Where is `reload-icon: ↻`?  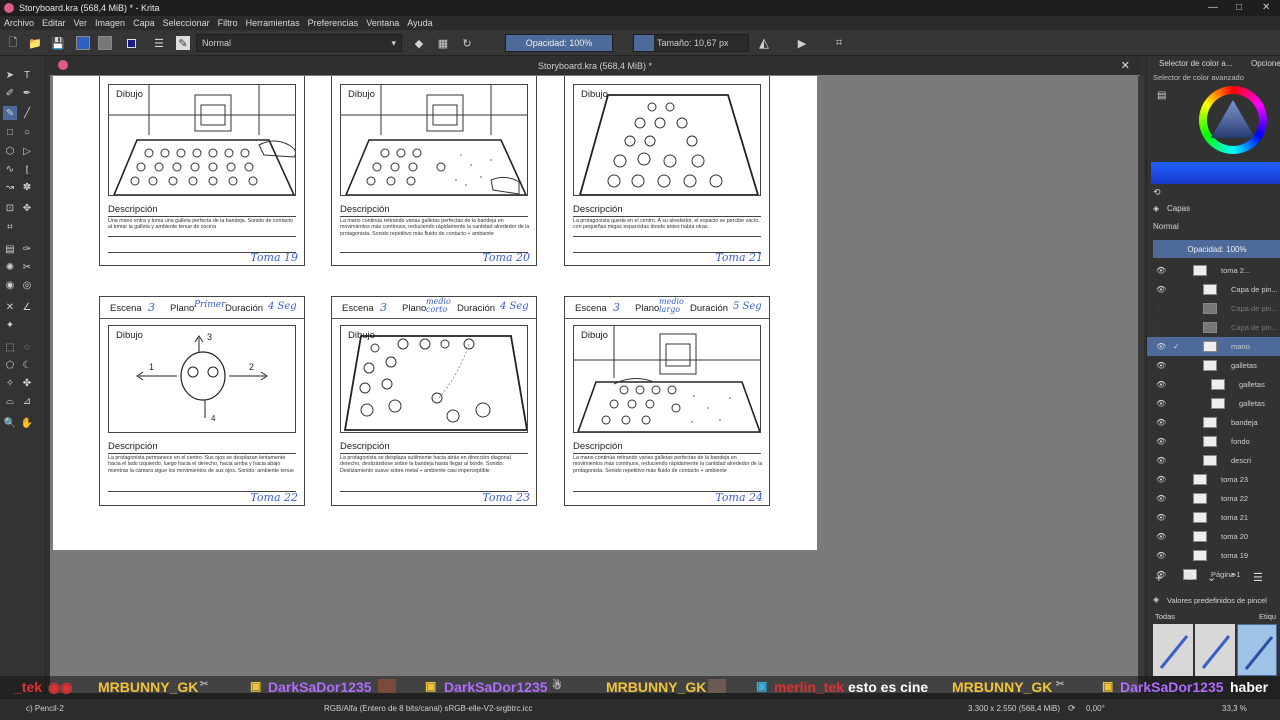 reload-icon: ↻ is located at coordinates (467, 43).